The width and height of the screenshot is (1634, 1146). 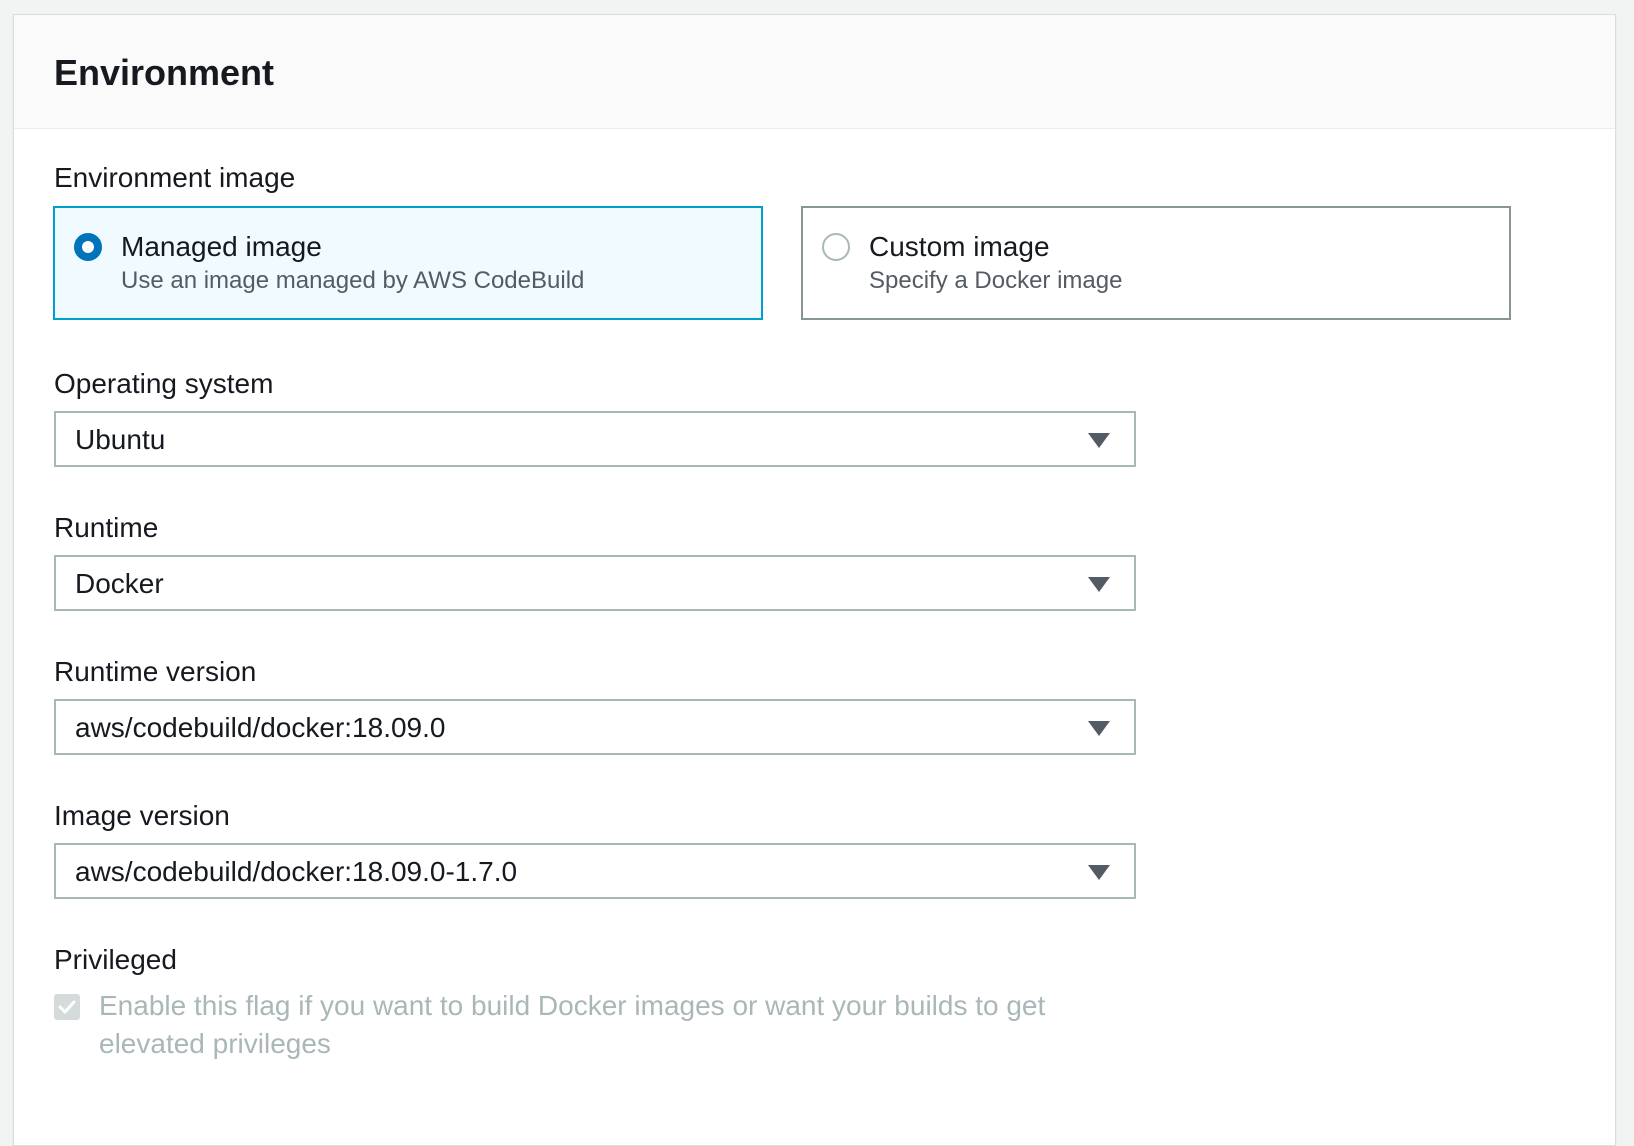 What do you see at coordinates (120, 439) in the screenshot?
I see `operating-system-value: Ubuntu` at bounding box center [120, 439].